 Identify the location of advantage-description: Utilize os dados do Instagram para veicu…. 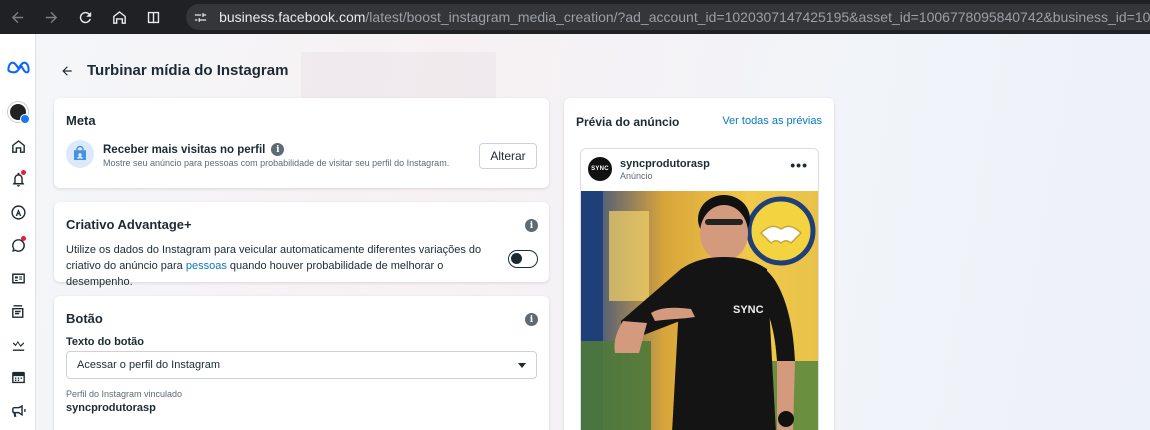
(286, 266).